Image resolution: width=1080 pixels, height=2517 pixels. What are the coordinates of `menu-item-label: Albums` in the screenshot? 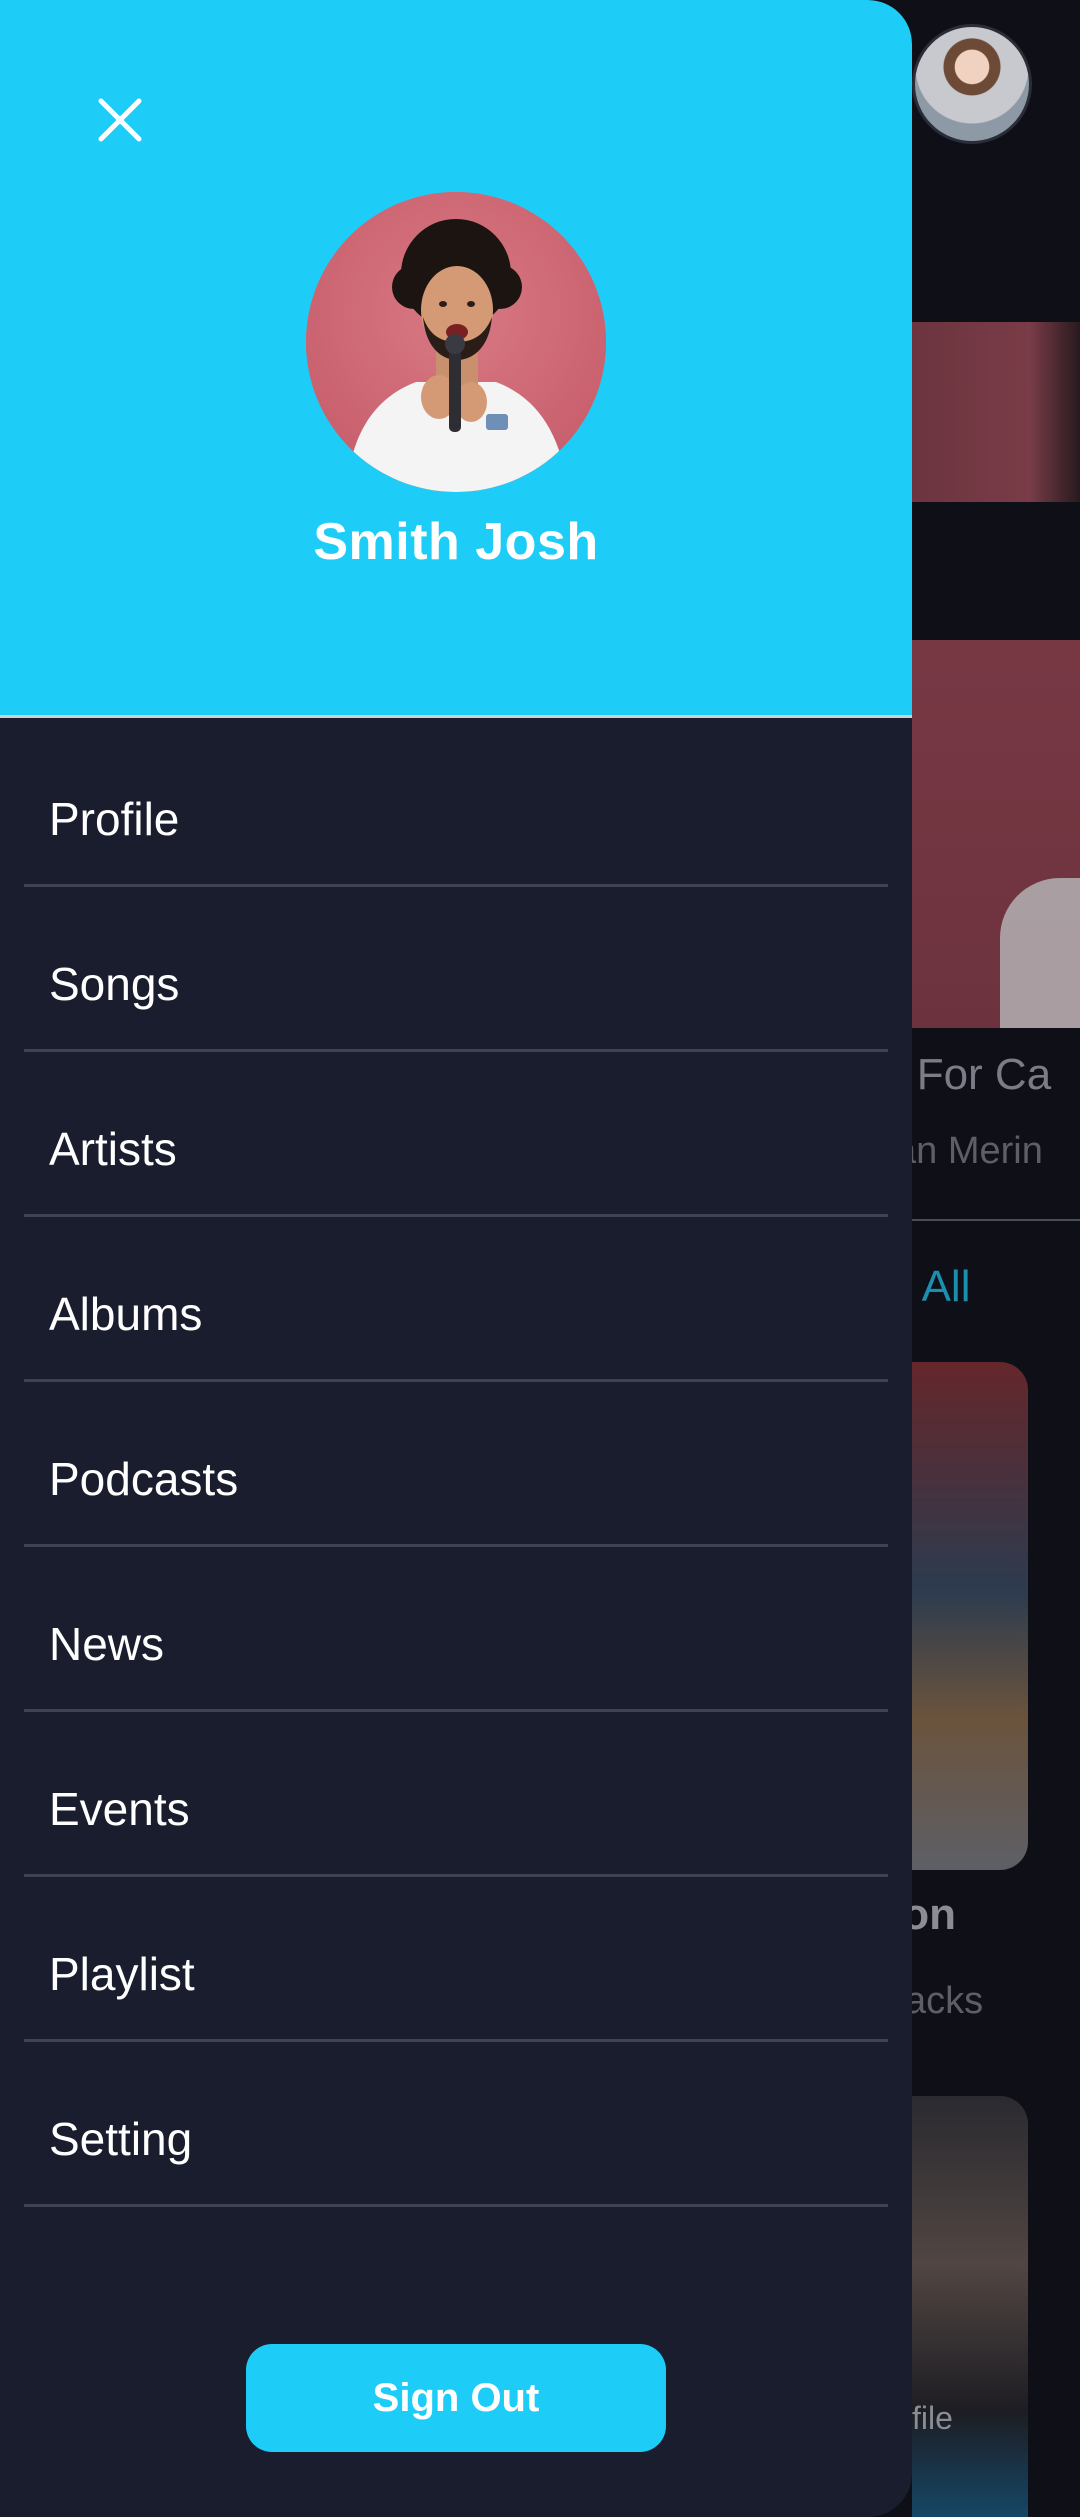 It's located at (126, 1314).